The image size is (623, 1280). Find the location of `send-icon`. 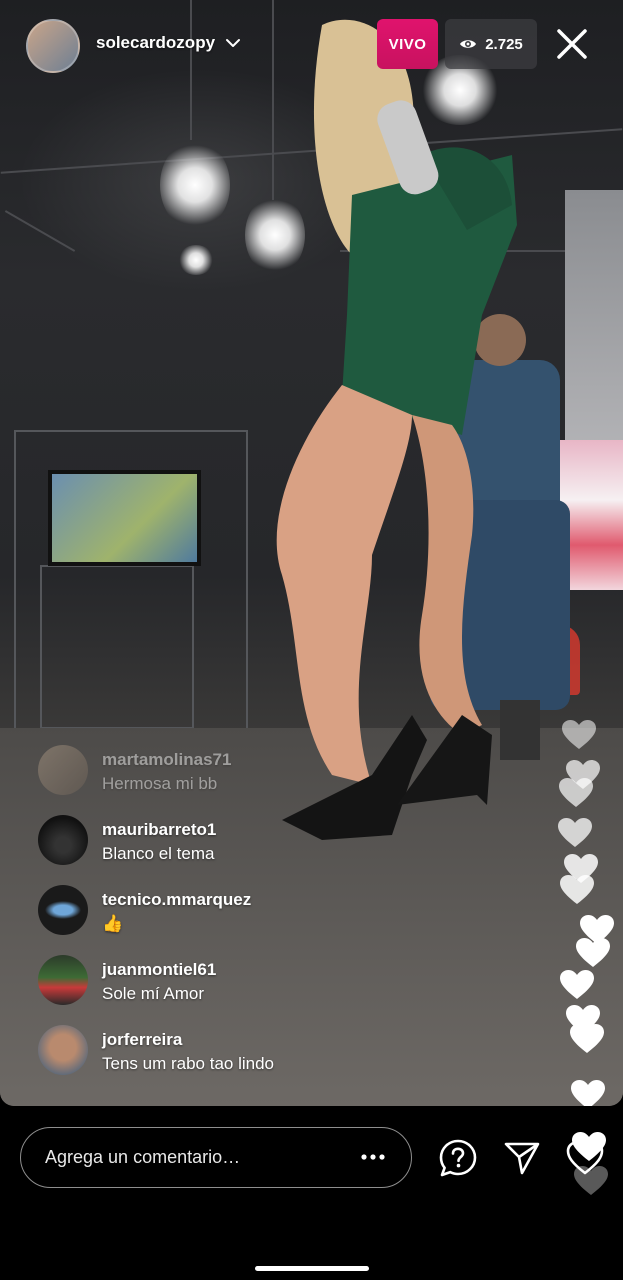

send-icon is located at coordinates (522, 1158).